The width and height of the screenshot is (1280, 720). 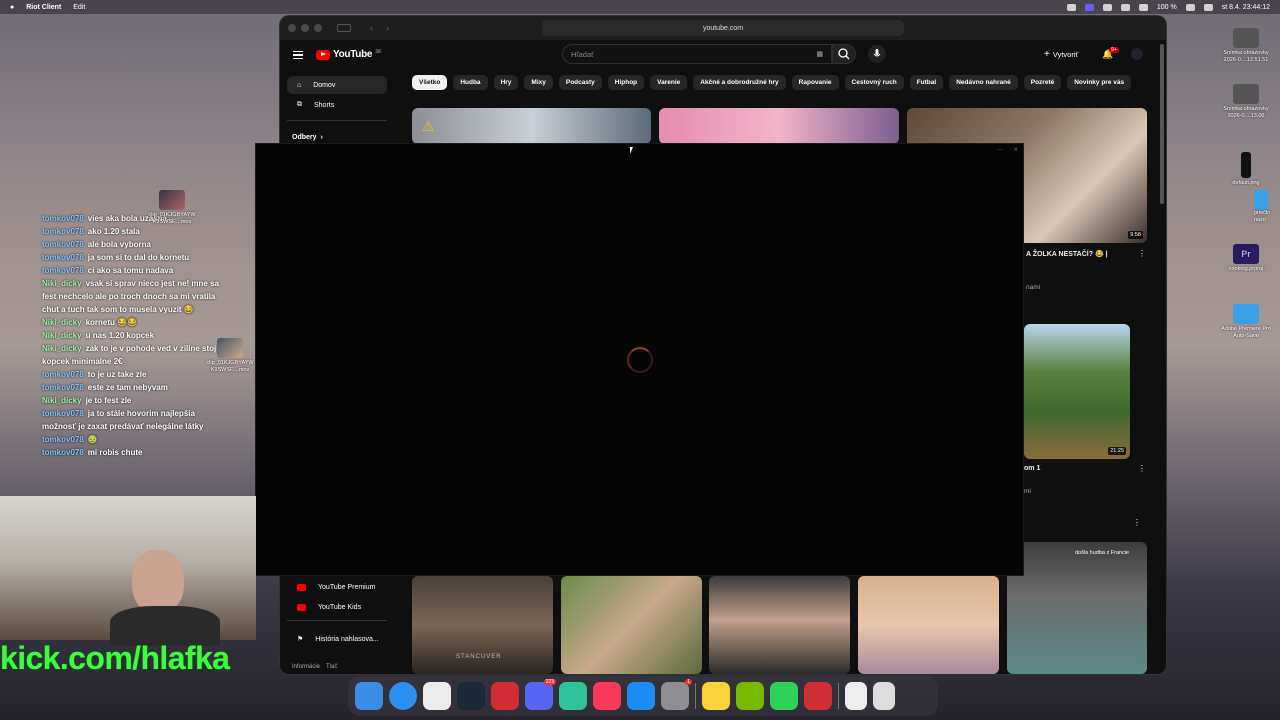 I want to click on chip-5: Hiphop, so click(x=626, y=82).